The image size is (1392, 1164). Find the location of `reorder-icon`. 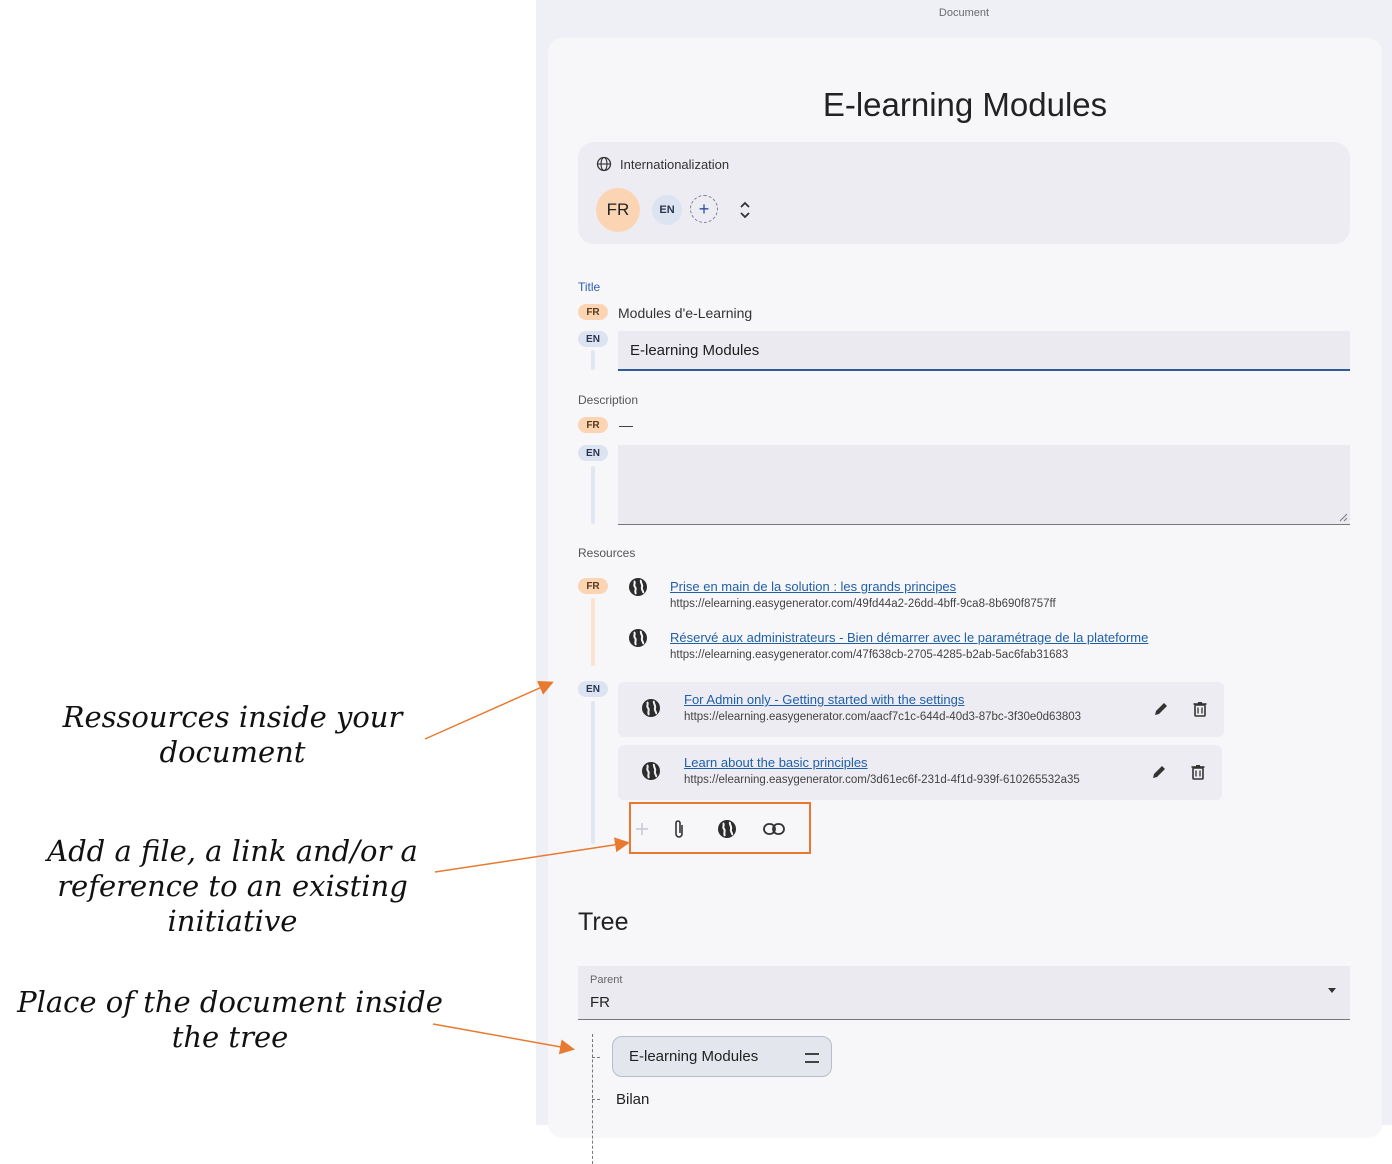

reorder-icon is located at coordinates (745, 210).